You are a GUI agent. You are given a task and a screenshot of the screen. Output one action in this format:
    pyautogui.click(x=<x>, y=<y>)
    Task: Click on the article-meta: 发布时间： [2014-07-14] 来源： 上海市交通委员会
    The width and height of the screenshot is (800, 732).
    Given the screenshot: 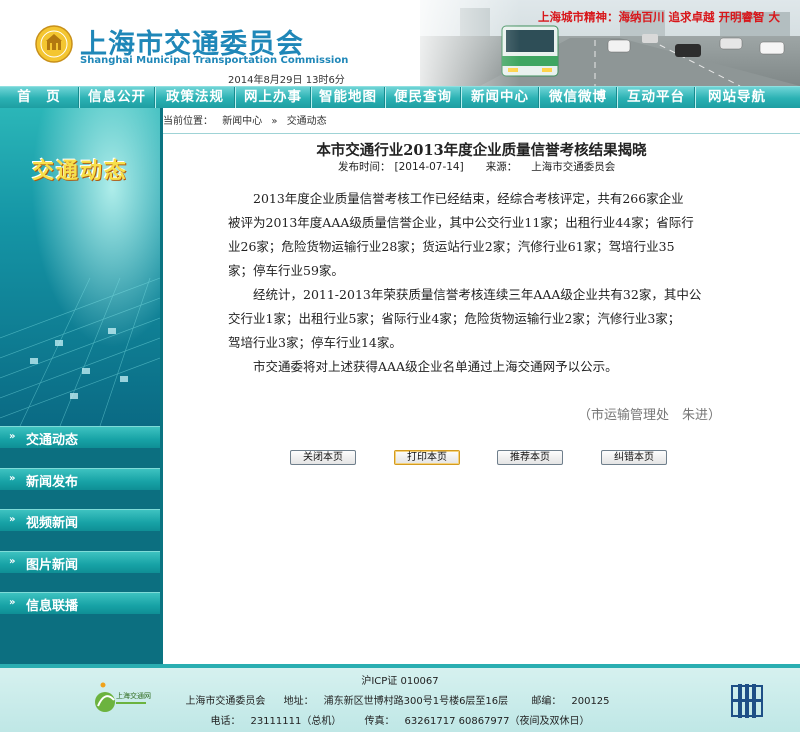 What is the action you would take?
    pyautogui.click(x=478, y=166)
    